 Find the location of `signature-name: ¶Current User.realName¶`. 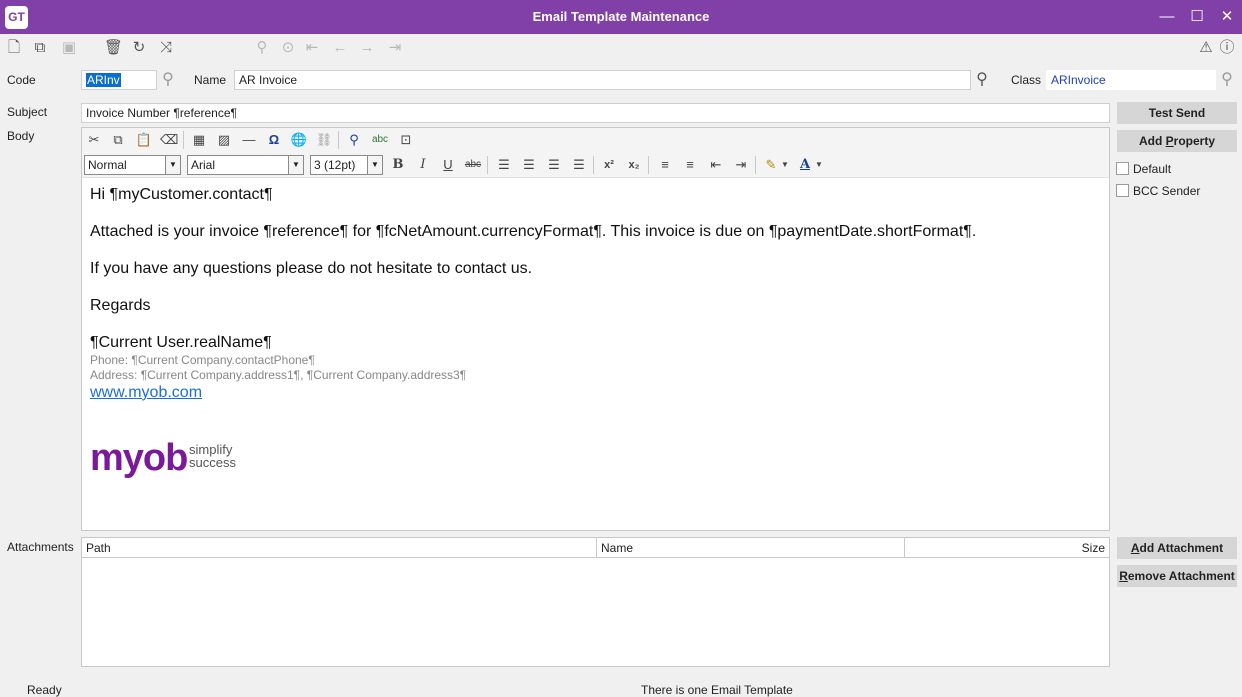

signature-name: ¶Current User.realName¶ is located at coordinates (181, 342).